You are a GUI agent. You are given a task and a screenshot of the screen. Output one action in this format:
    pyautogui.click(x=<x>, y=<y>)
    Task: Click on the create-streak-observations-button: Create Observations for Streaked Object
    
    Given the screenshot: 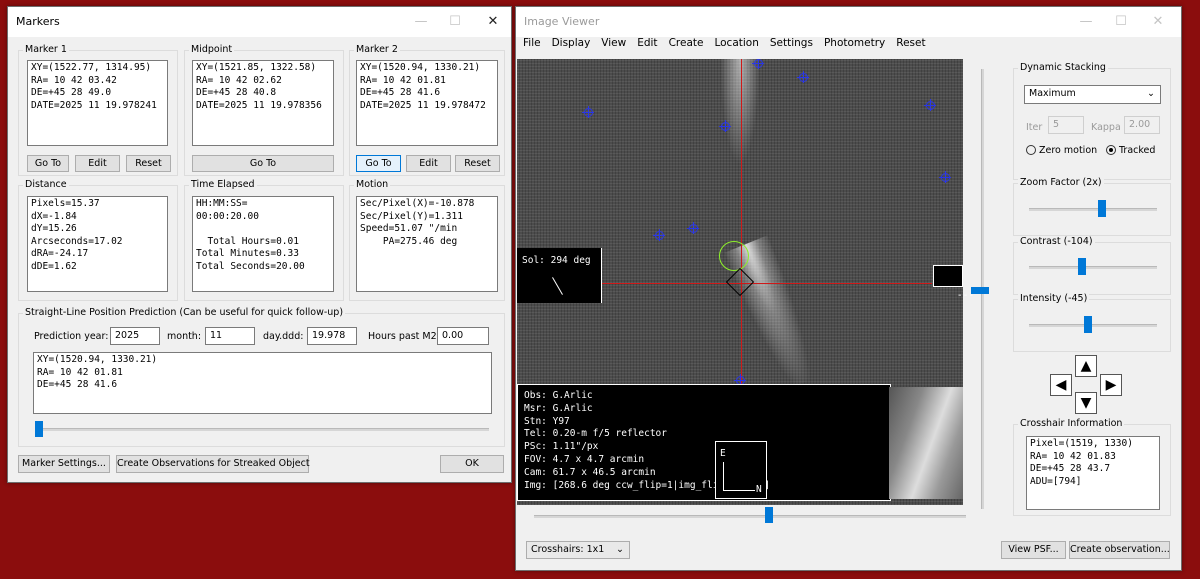 What is the action you would take?
    pyautogui.click(x=213, y=464)
    